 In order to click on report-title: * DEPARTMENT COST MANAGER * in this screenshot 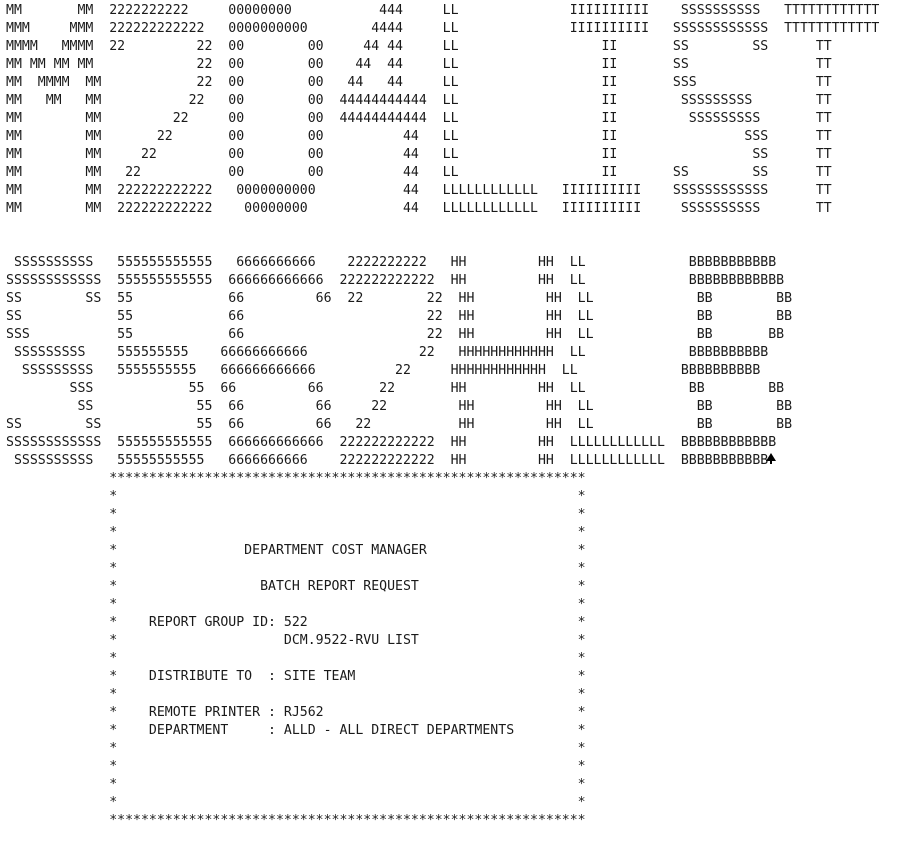, I will do `click(296, 550)`.